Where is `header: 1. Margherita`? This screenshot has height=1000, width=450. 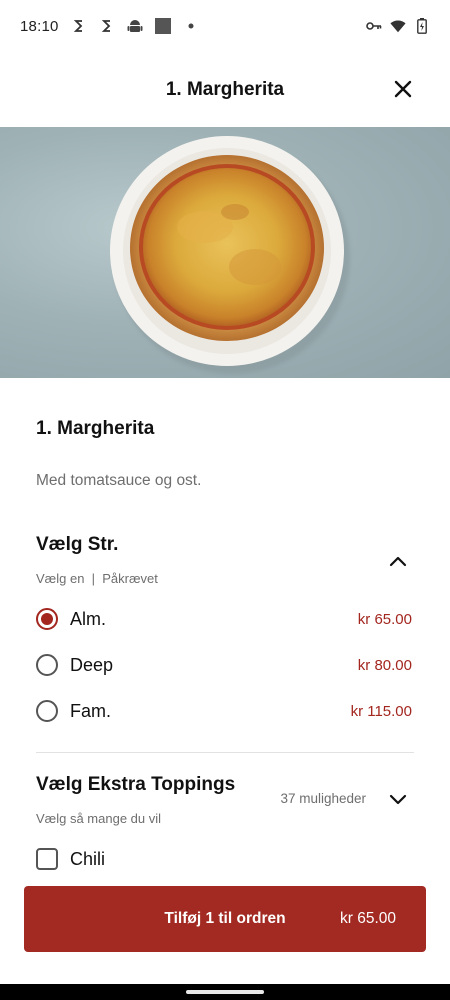 header: 1. Margherita is located at coordinates (225, 89).